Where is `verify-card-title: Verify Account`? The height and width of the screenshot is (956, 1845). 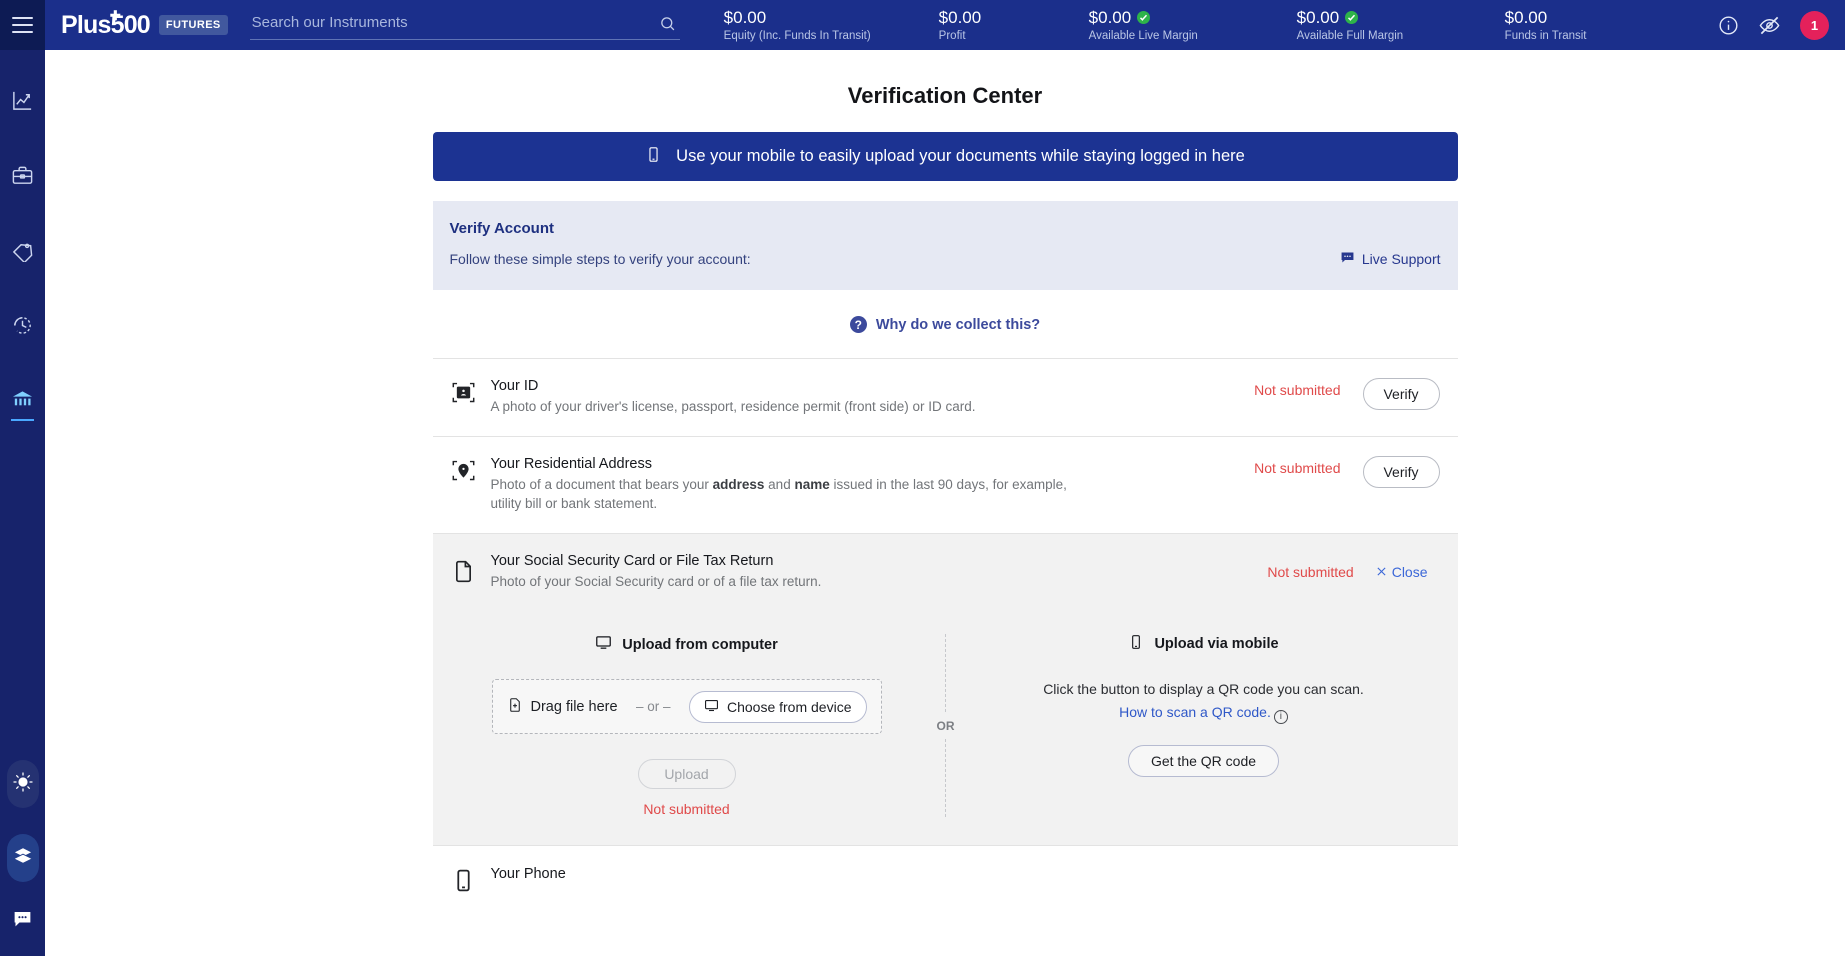
verify-card-title: Verify Account is located at coordinates (501, 228).